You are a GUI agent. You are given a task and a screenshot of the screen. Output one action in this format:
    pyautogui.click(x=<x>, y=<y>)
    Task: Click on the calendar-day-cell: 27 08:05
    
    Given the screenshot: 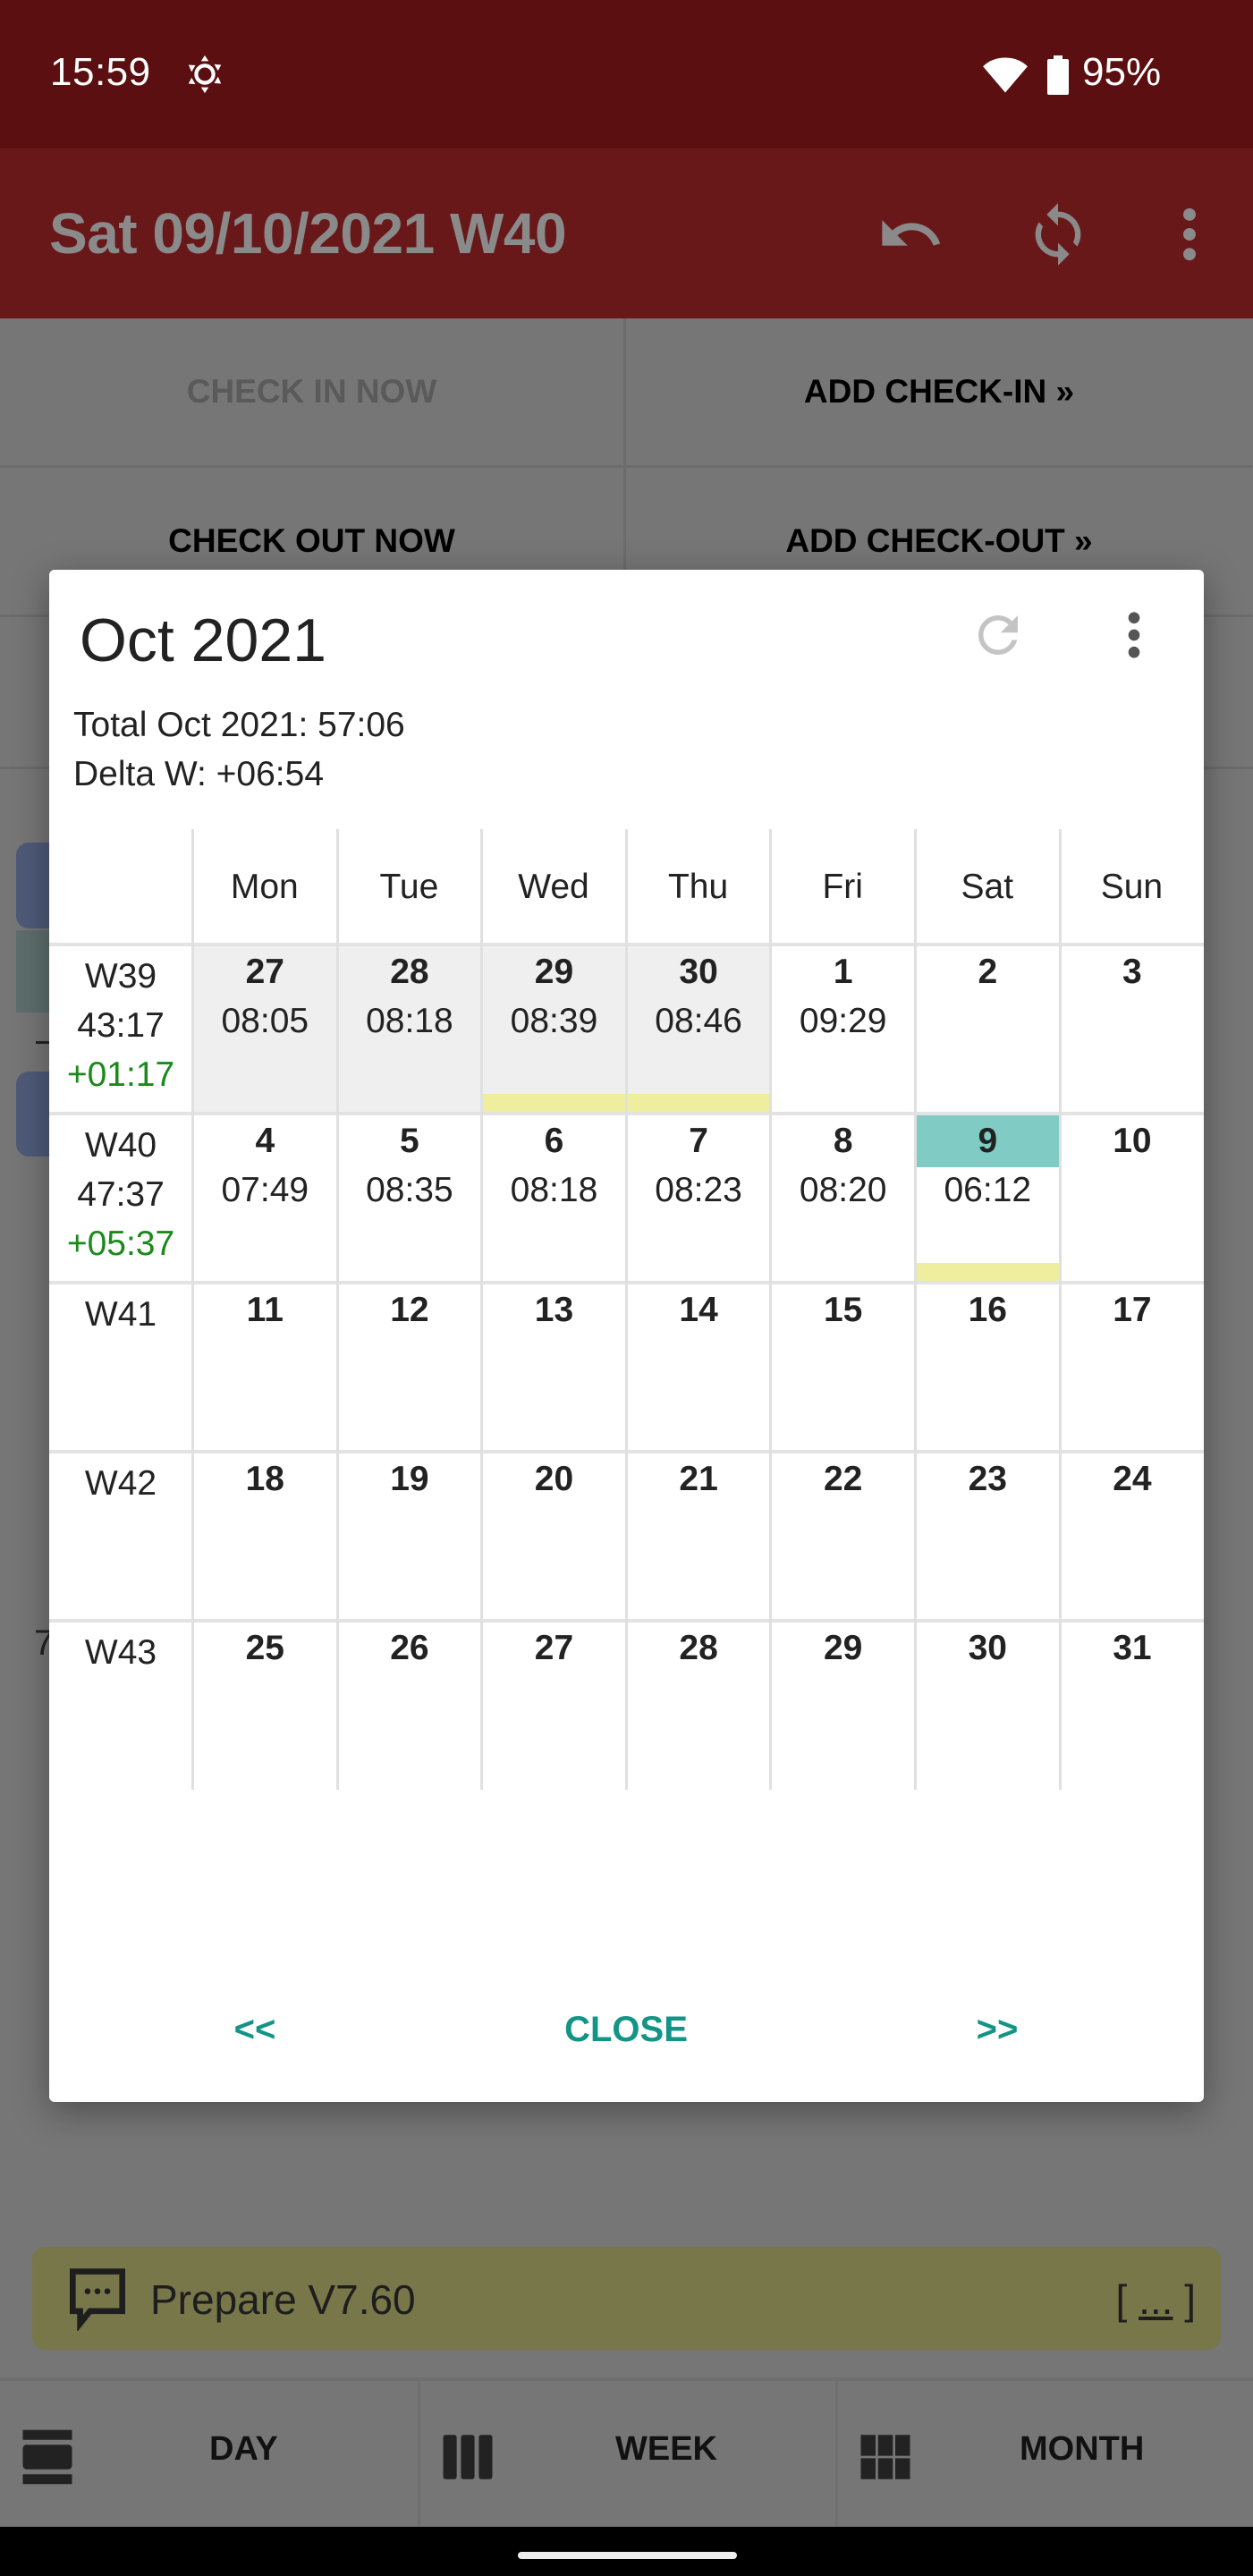 What is the action you would take?
    pyautogui.click(x=265, y=1029)
    